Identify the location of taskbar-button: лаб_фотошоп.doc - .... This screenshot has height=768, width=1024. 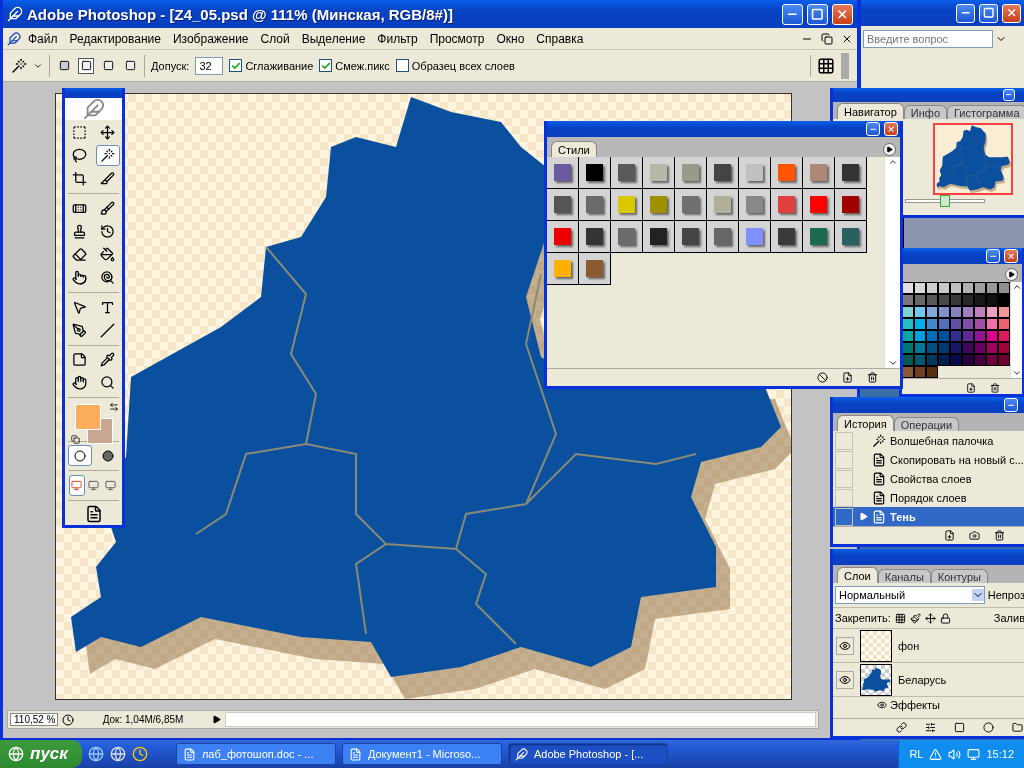
(255, 754).